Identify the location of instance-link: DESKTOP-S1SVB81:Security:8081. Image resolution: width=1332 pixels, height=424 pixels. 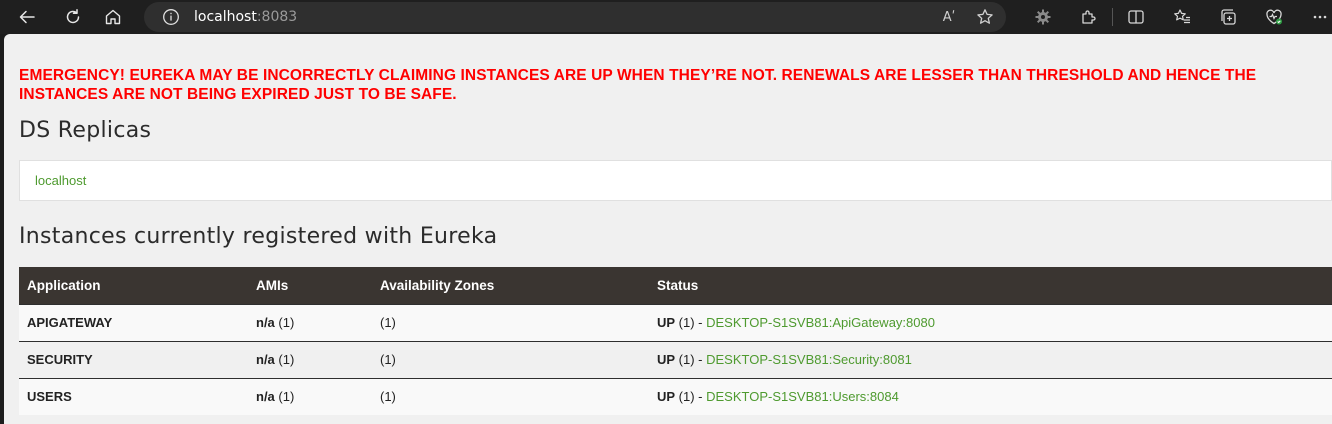
(809, 359).